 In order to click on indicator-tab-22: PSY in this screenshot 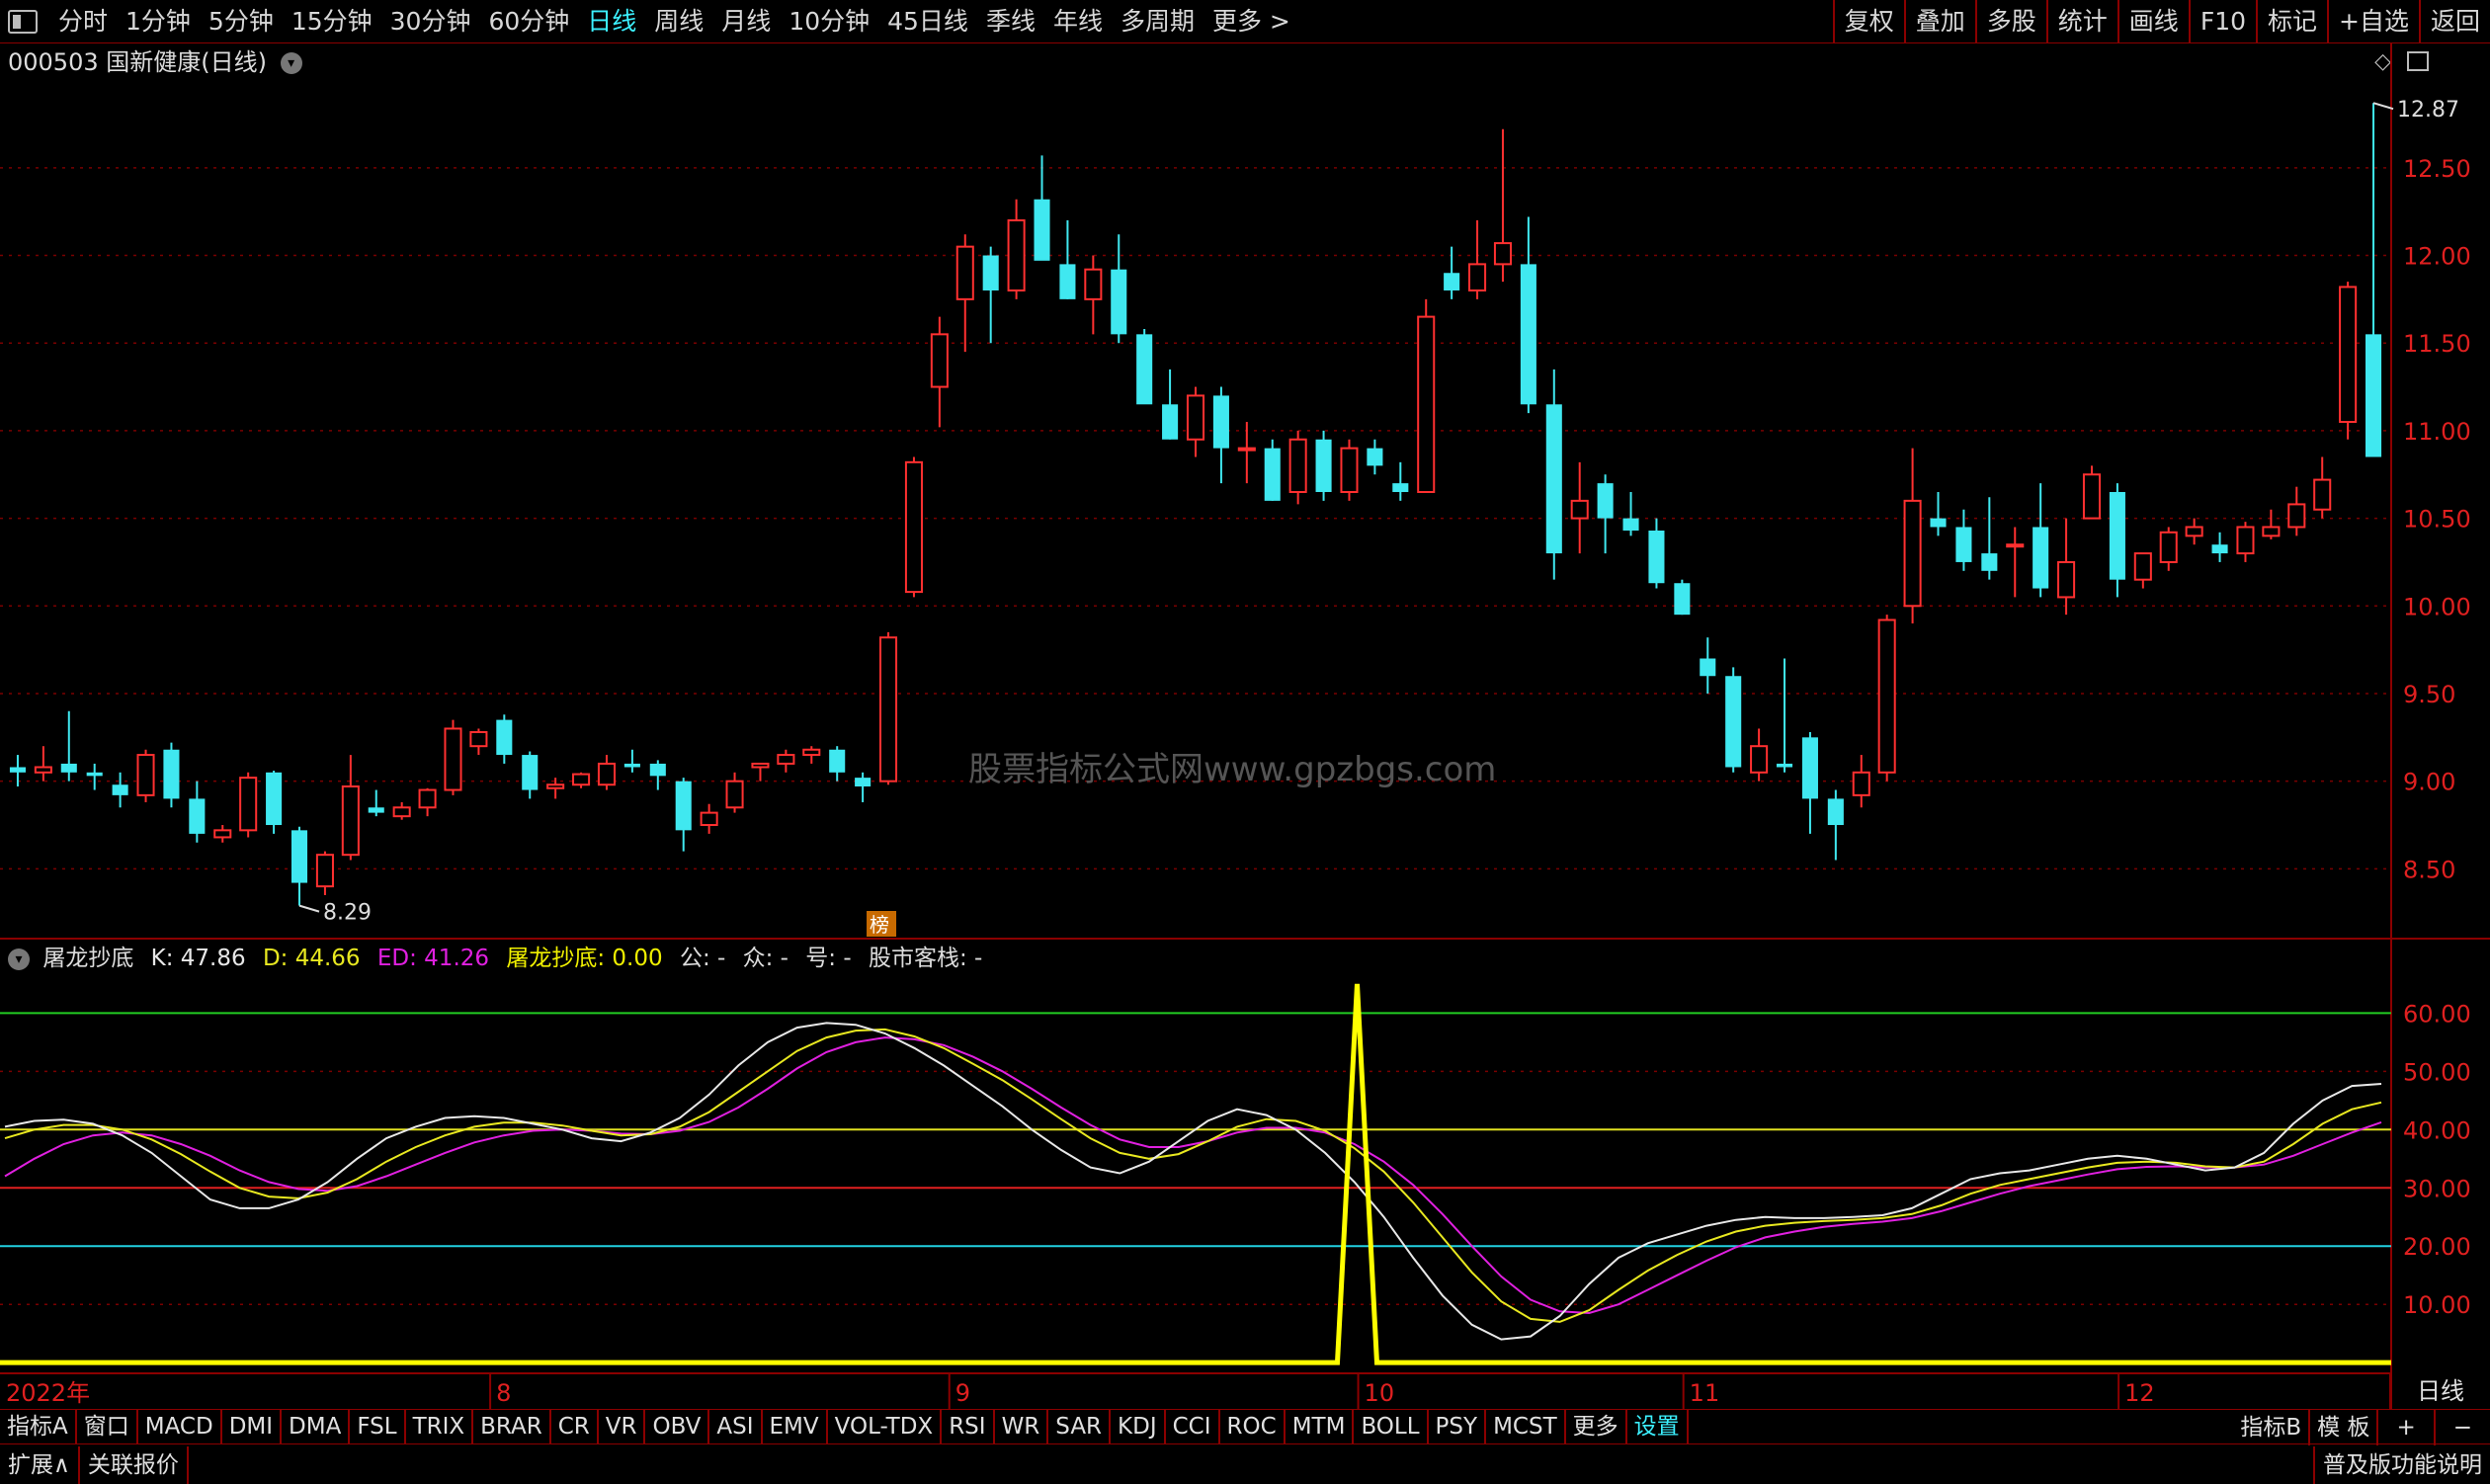, I will do `click(1458, 1426)`.